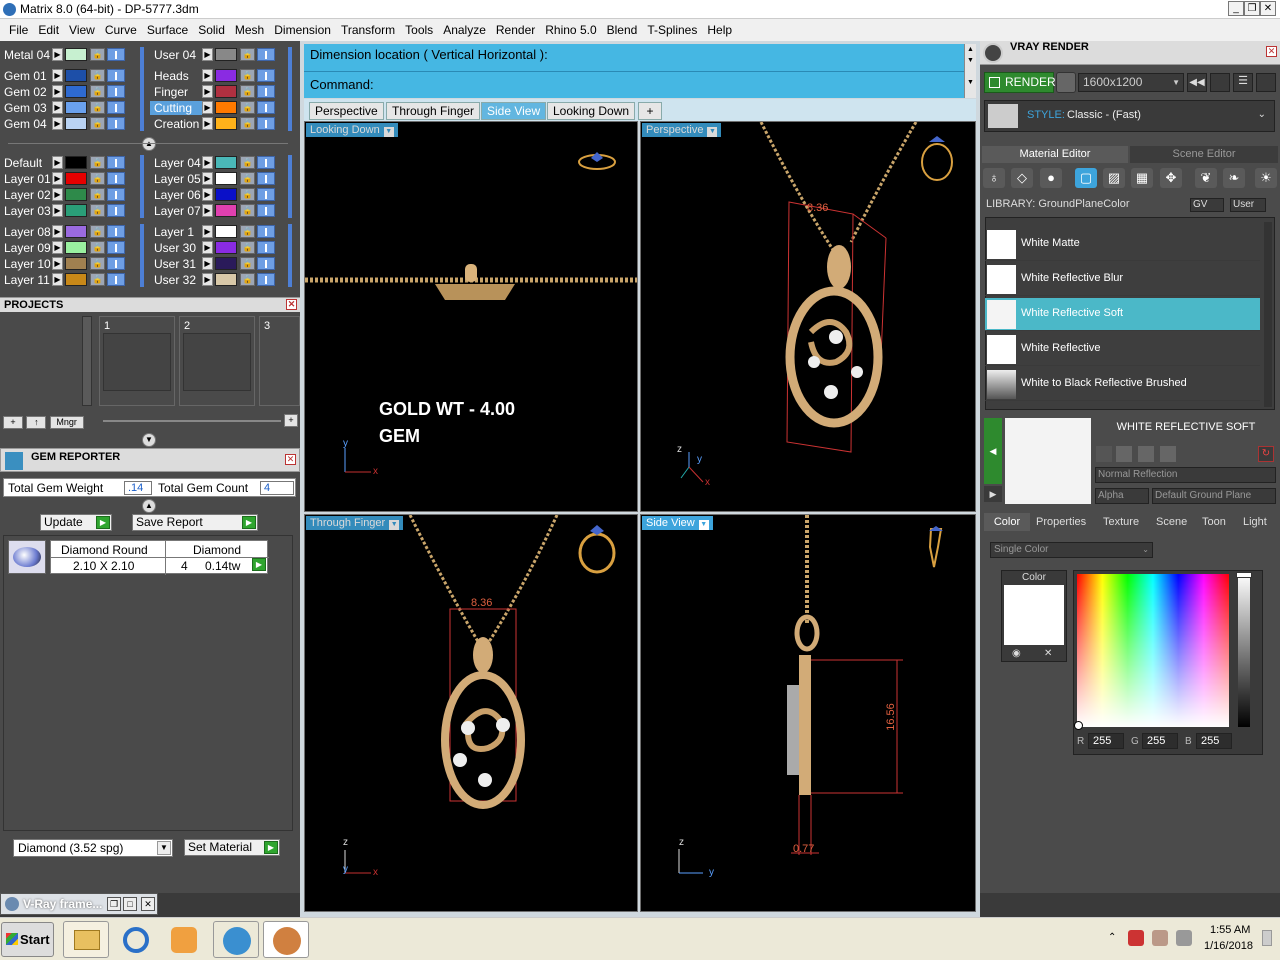 The width and height of the screenshot is (1280, 960). What do you see at coordinates (993, 451) in the screenshot?
I see `preview-toggle: ◀` at bounding box center [993, 451].